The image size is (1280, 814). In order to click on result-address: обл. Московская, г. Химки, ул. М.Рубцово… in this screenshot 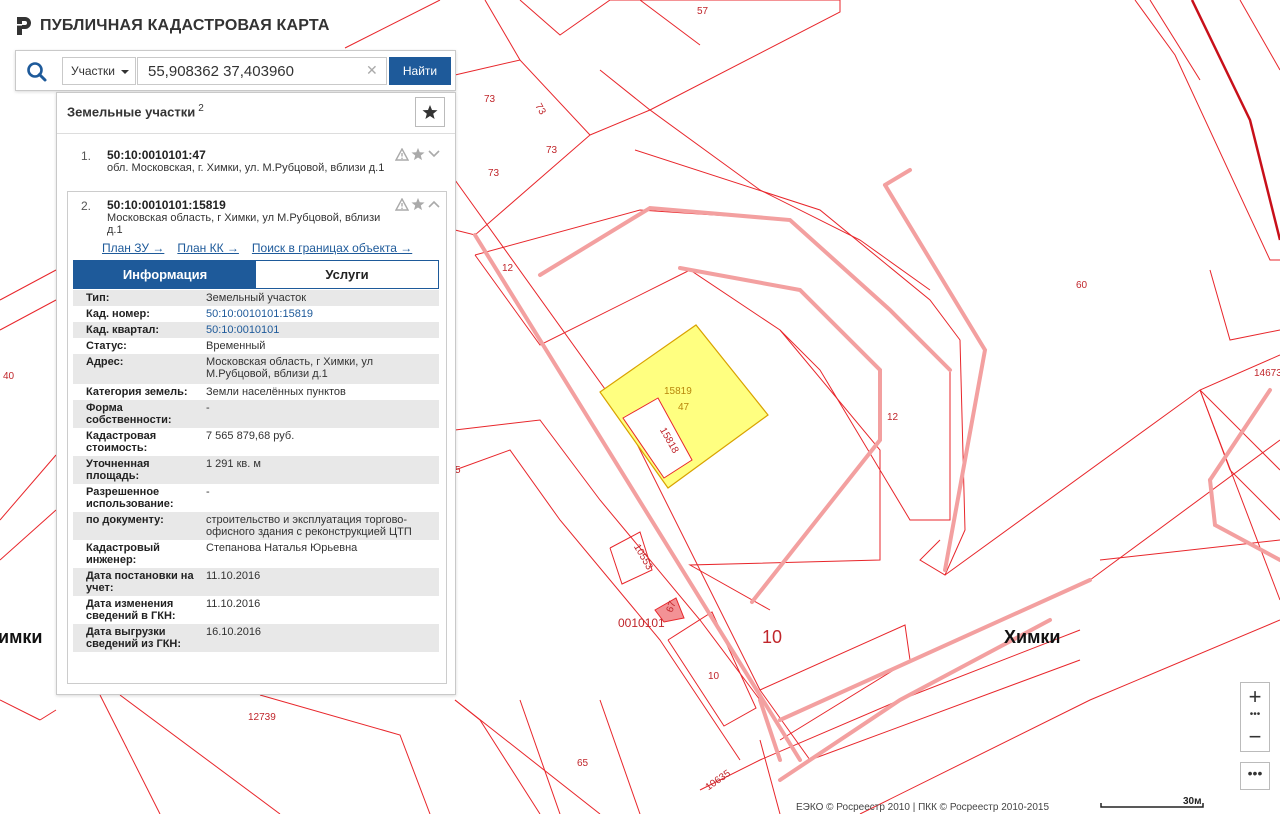, I will do `click(246, 168)`.